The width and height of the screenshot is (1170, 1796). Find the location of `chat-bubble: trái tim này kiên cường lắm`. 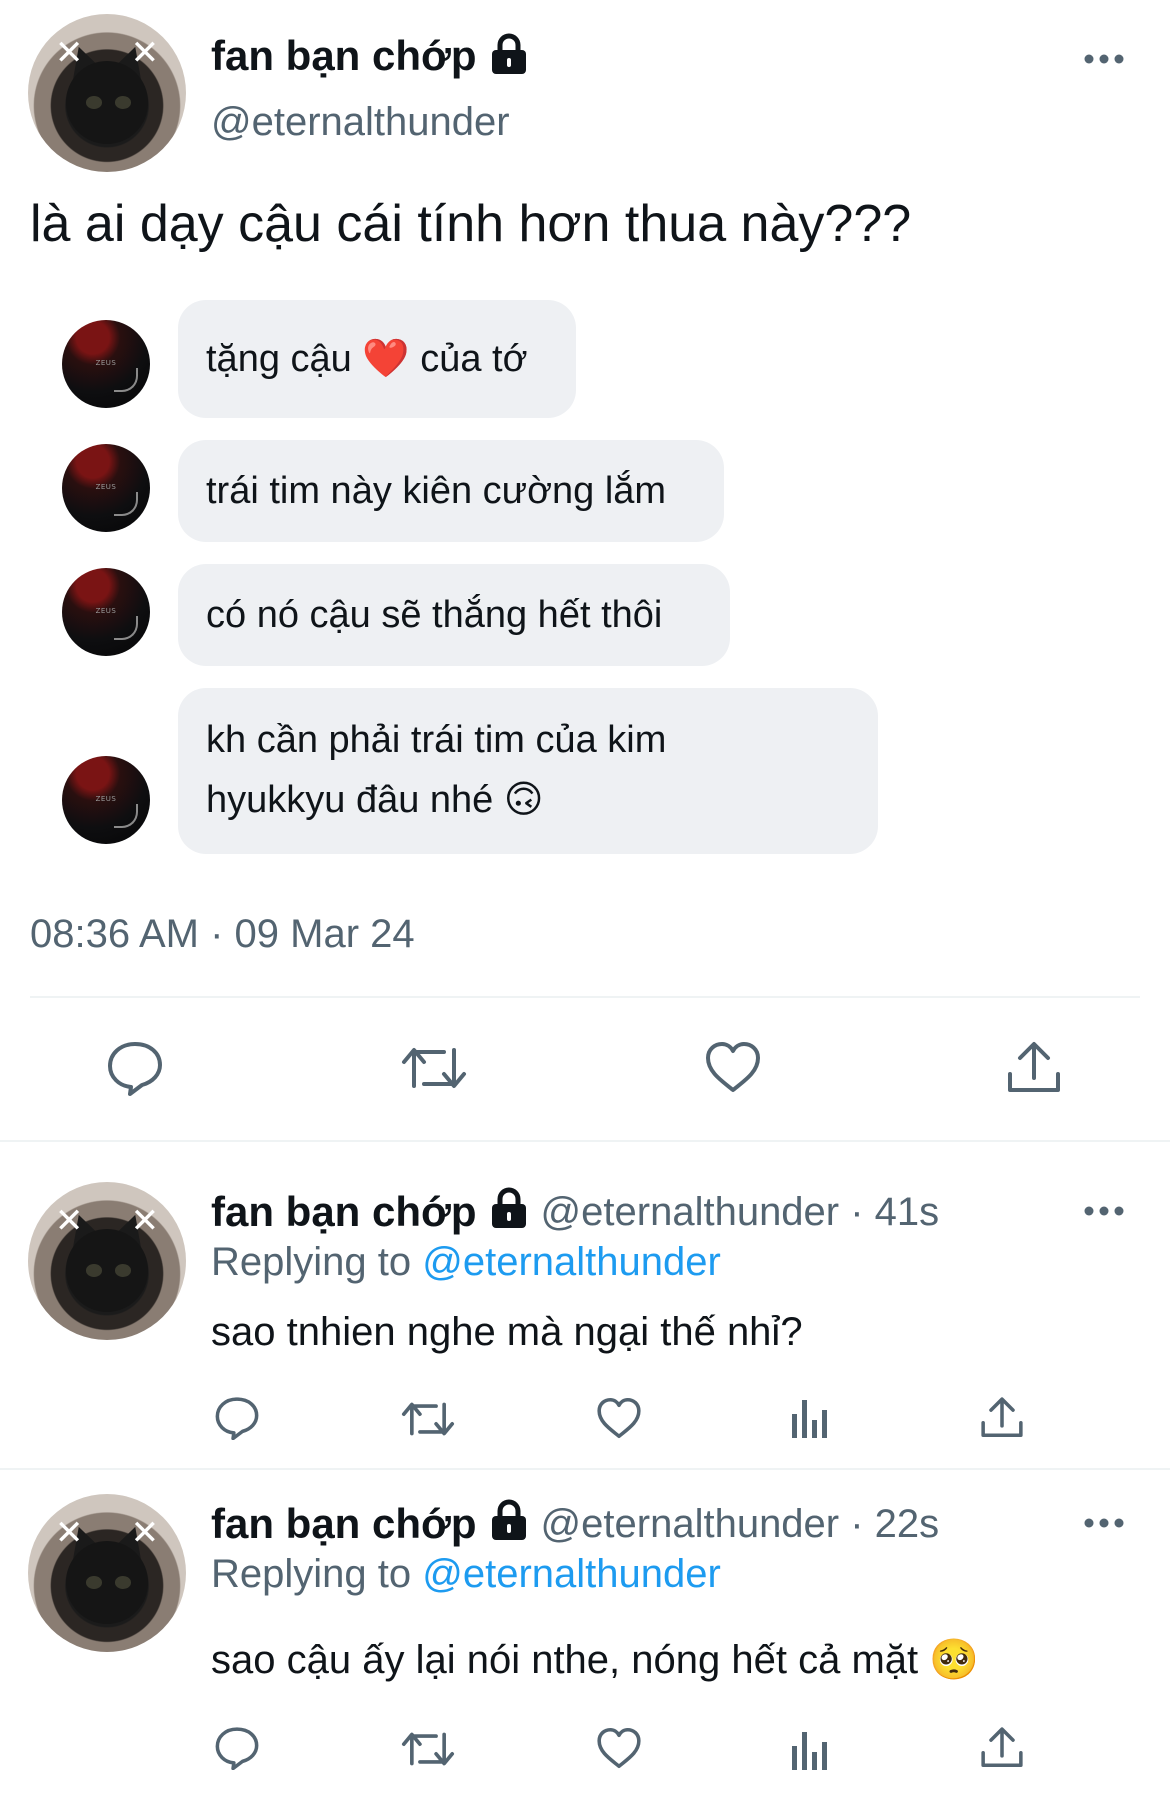

chat-bubble: trái tim này kiên cường lắm is located at coordinates (451, 491).